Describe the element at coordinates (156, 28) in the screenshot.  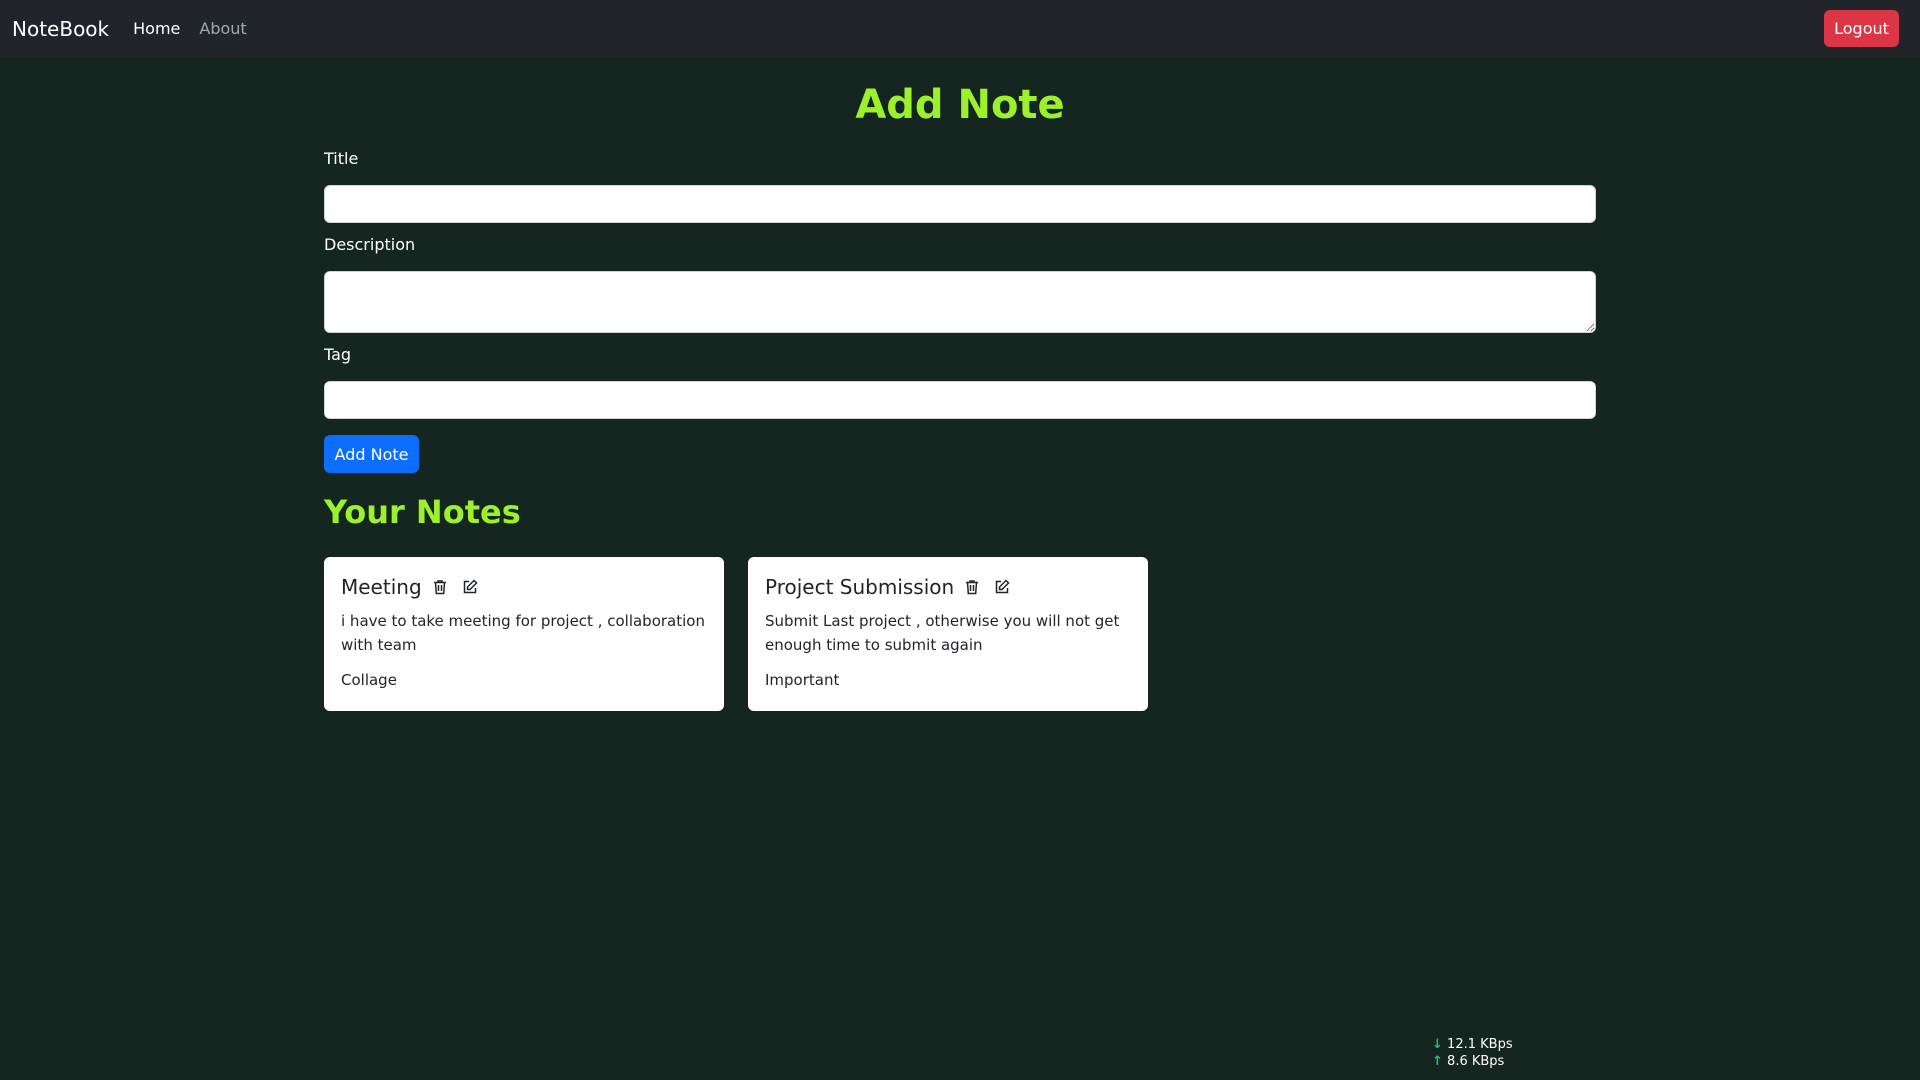
I see `nav-link-home: Home` at that location.